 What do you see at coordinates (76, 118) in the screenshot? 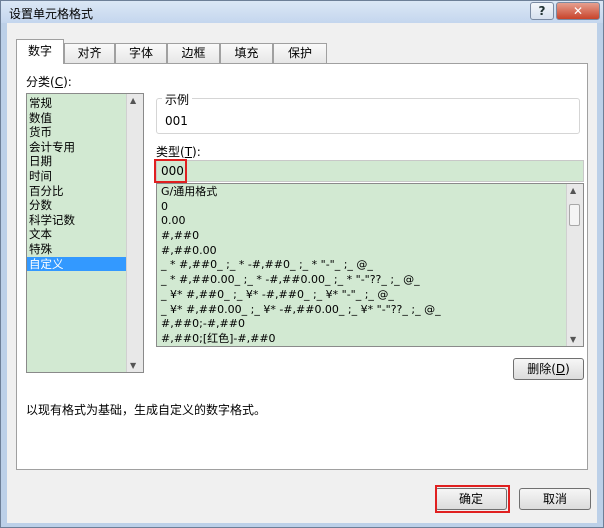
I see `category-item-number: 数值` at bounding box center [76, 118].